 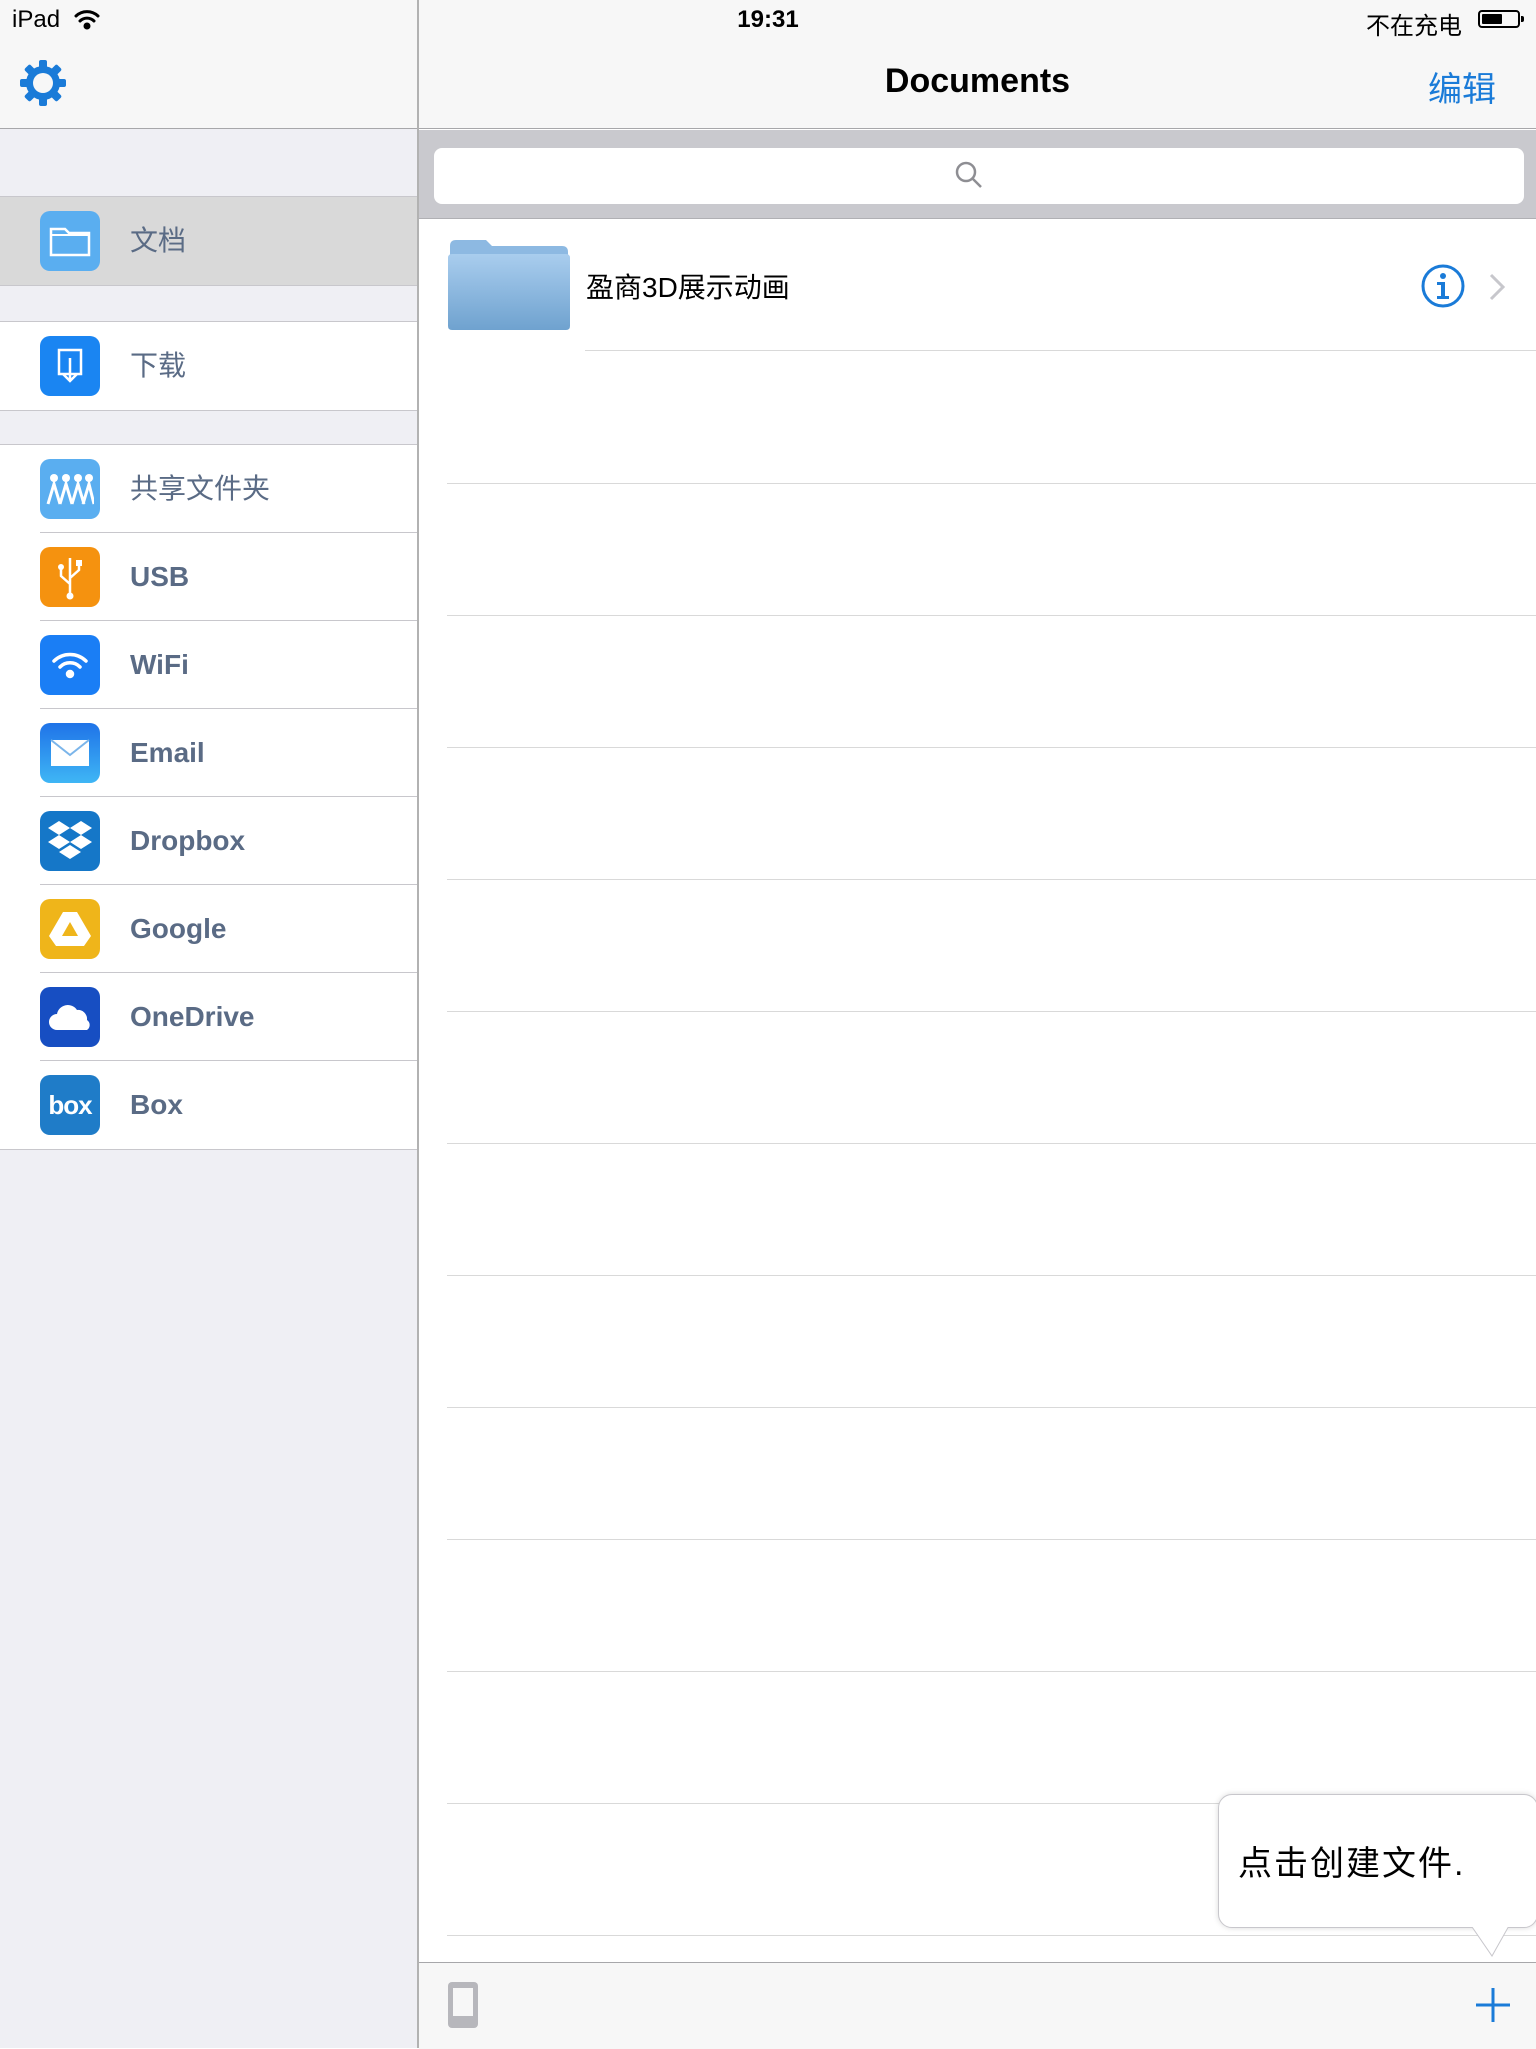 What do you see at coordinates (1443, 286) in the screenshot?
I see `info-icon` at bounding box center [1443, 286].